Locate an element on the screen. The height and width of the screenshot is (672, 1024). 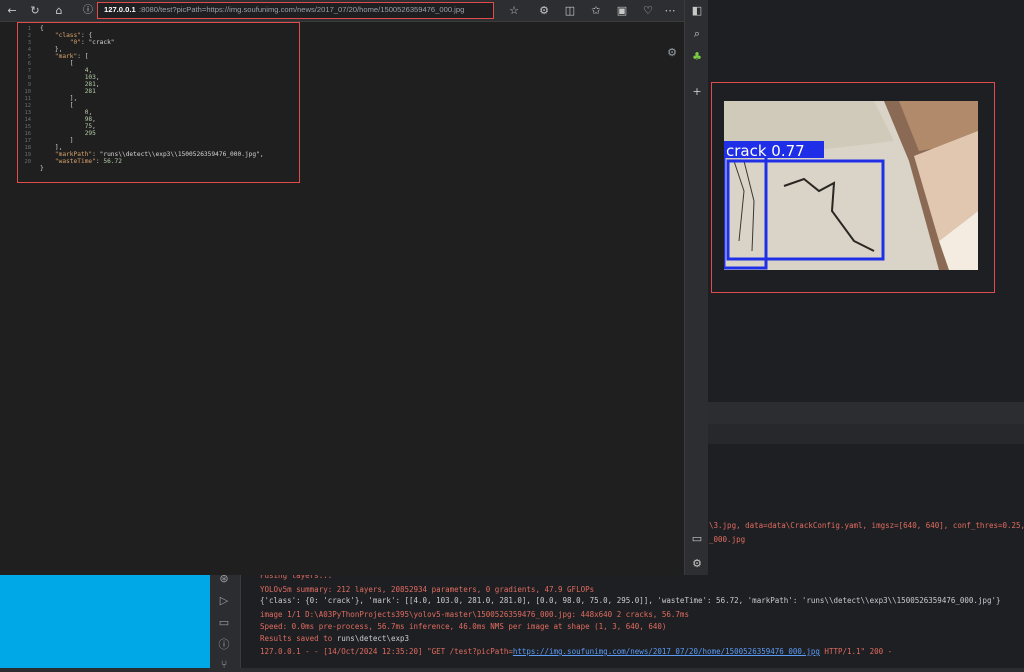
screen-icon: ▭ is located at coordinates (697, 539).